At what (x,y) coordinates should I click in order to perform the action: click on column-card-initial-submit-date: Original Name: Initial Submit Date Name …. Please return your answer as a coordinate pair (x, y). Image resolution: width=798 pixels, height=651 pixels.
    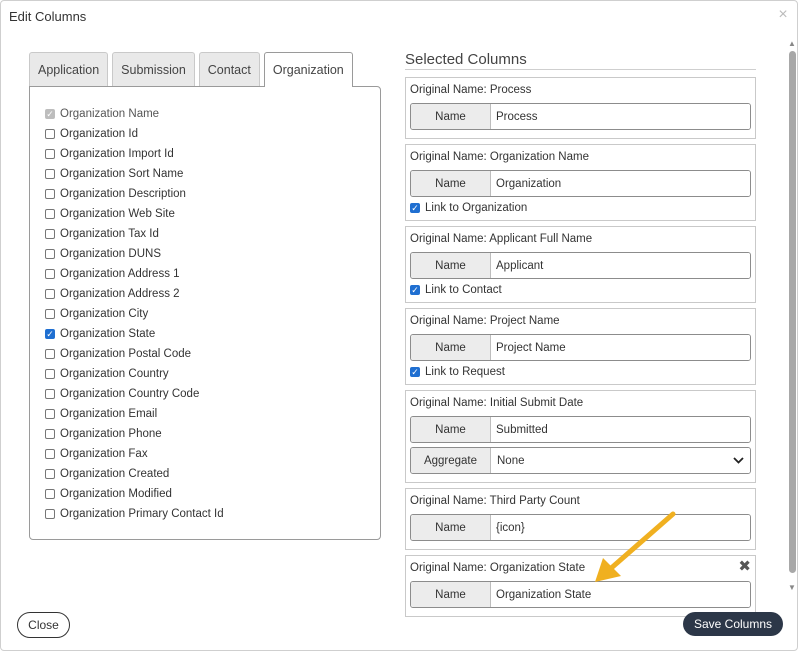
    Looking at the image, I should click on (580, 436).